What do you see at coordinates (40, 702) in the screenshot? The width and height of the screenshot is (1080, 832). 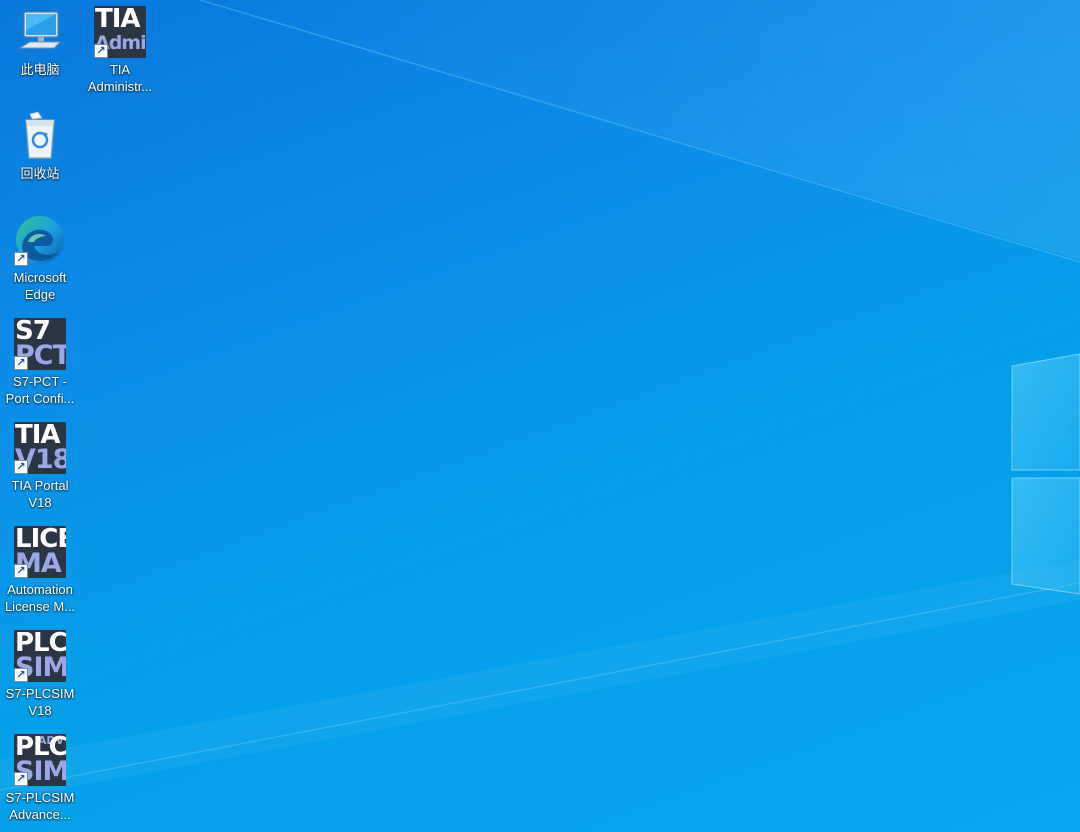 I see `desktop-icon-label: S7-PLCSIM V18` at bounding box center [40, 702].